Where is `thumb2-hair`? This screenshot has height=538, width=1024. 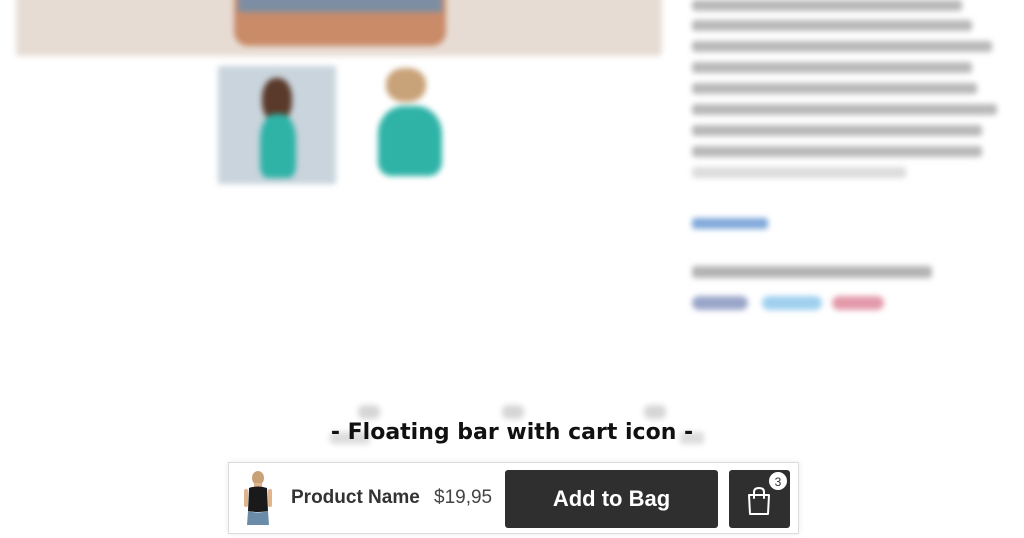
thumb2-hair is located at coordinates (406, 85).